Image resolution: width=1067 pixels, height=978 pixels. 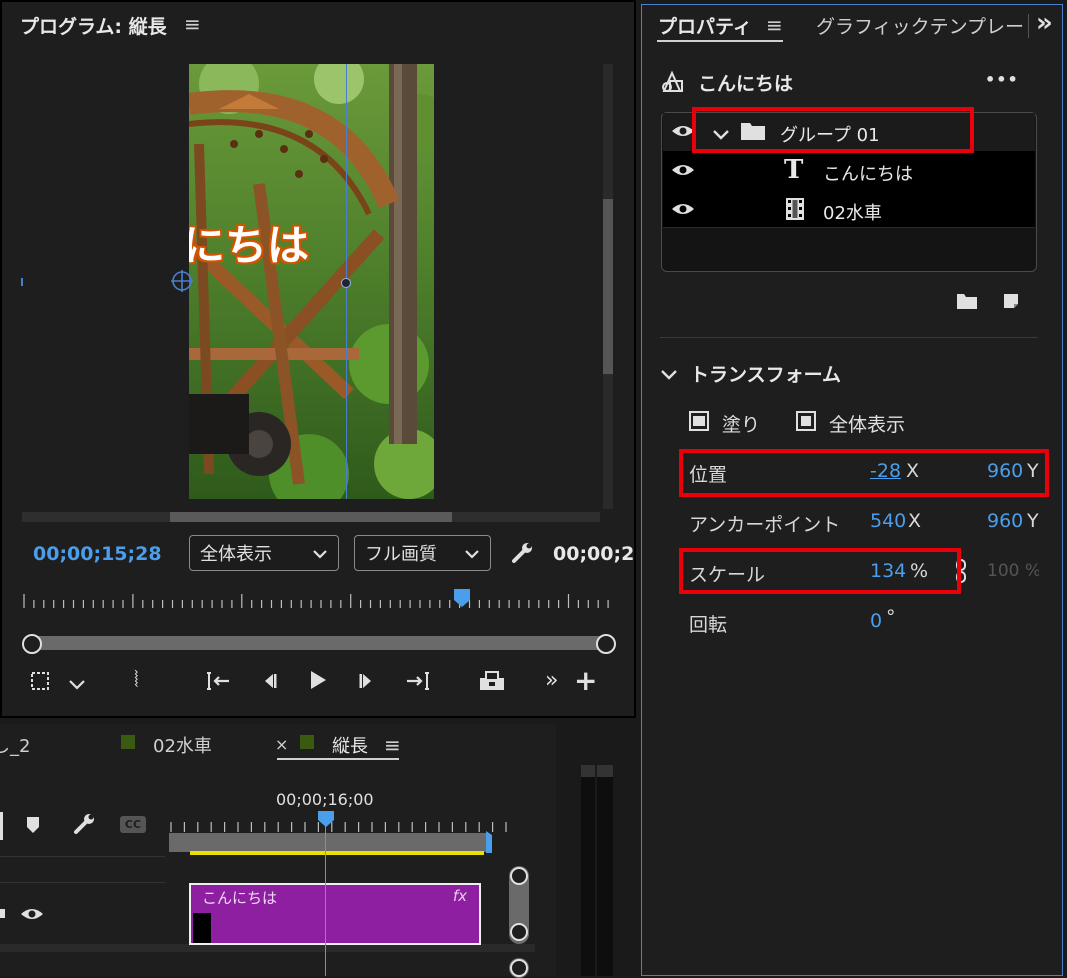 I want to click on fit-frame-icon, so click(x=806, y=423).